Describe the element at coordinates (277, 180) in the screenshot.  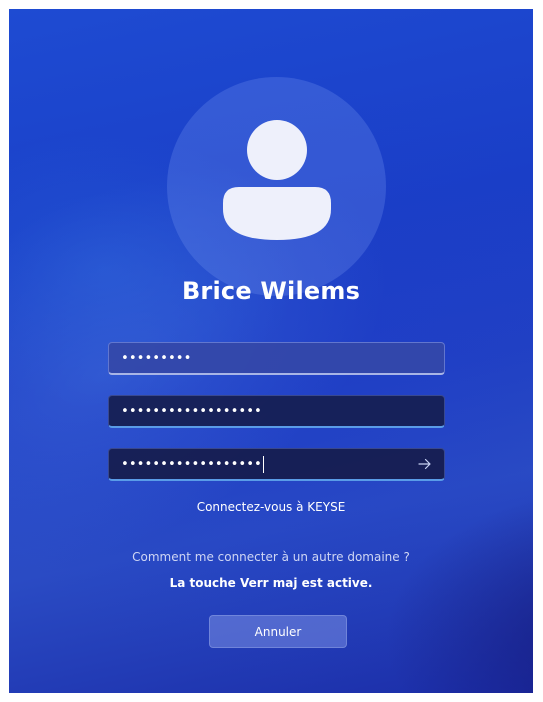
I see `user-silhouette-icon` at that location.